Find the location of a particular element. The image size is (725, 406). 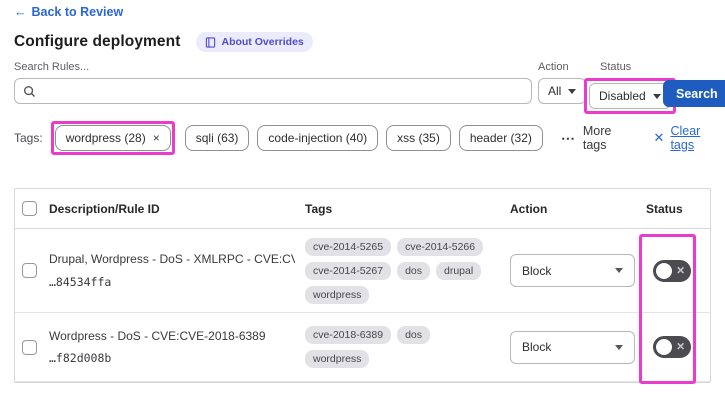

action-label: Action is located at coordinates (553, 67).